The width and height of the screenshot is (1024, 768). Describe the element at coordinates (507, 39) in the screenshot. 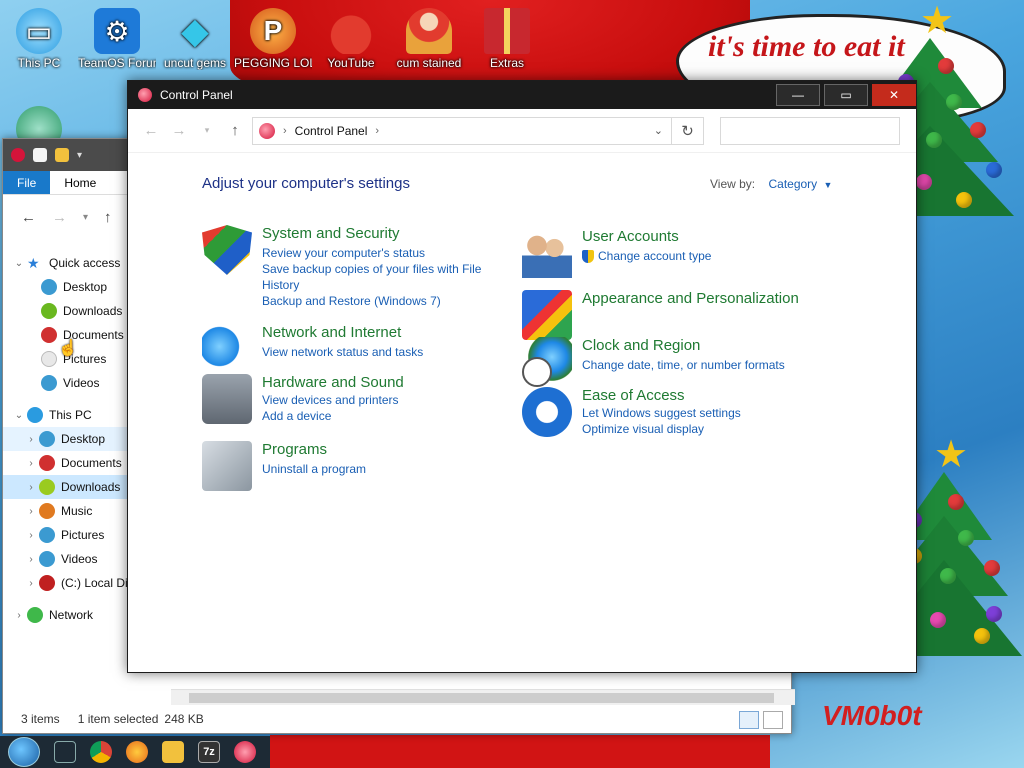

I see `desktop-icon-extras: Extras` at that location.